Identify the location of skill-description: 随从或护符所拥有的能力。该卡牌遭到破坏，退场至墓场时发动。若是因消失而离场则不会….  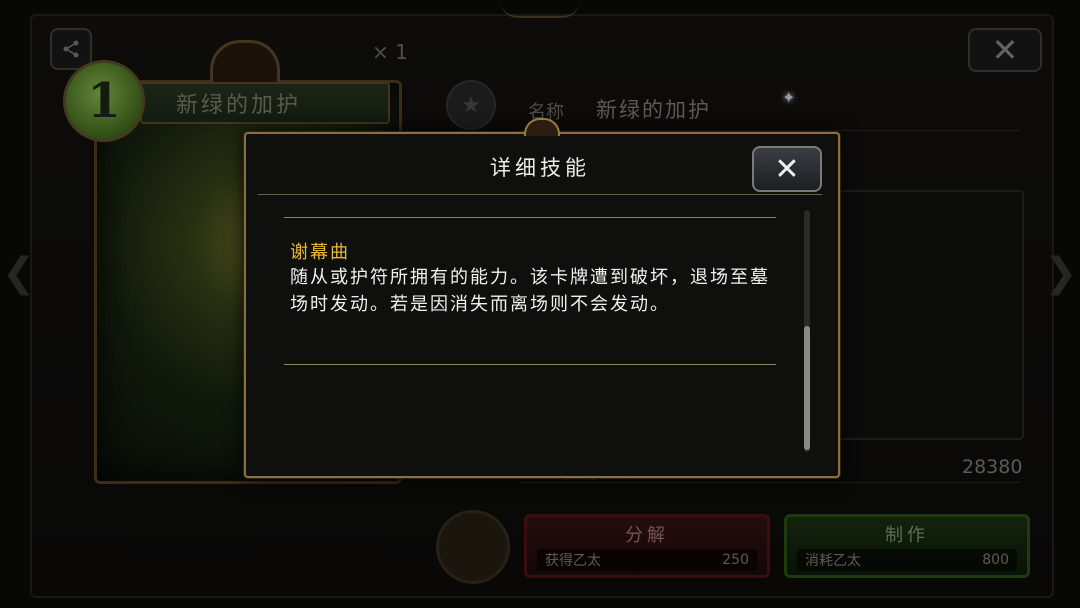
(530, 291).